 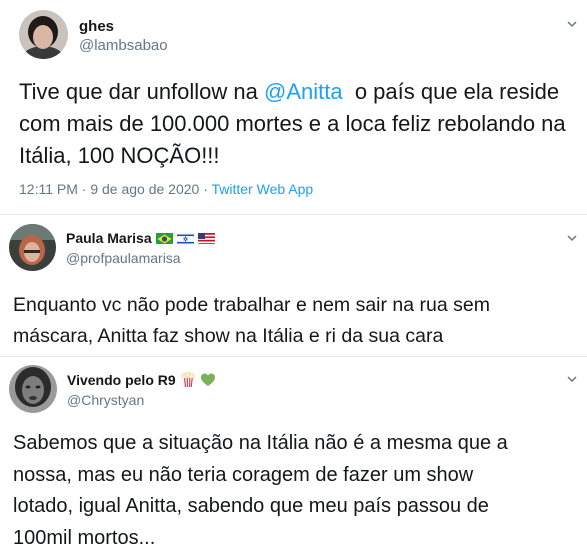 What do you see at coordinates (164, 238) in the screenshot?
I see `brazil-flag` at bounding box center [164, 238].